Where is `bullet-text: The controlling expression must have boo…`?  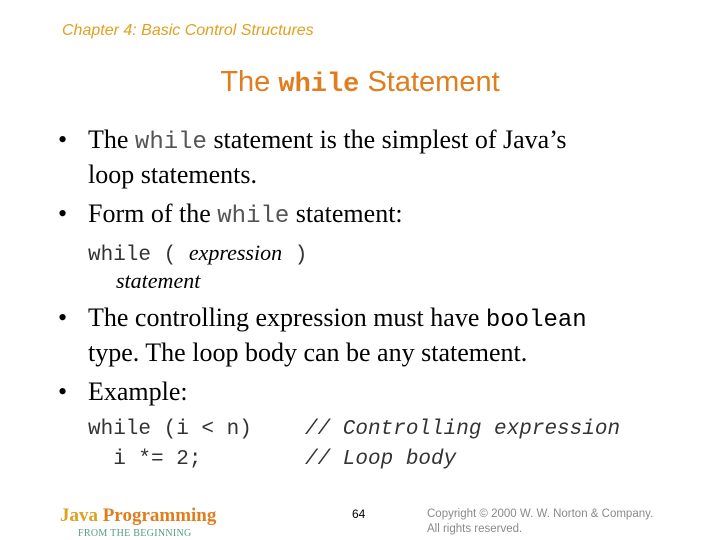 bullet-text: The controlling expression must have boo… is located at coordinates (404, 335).